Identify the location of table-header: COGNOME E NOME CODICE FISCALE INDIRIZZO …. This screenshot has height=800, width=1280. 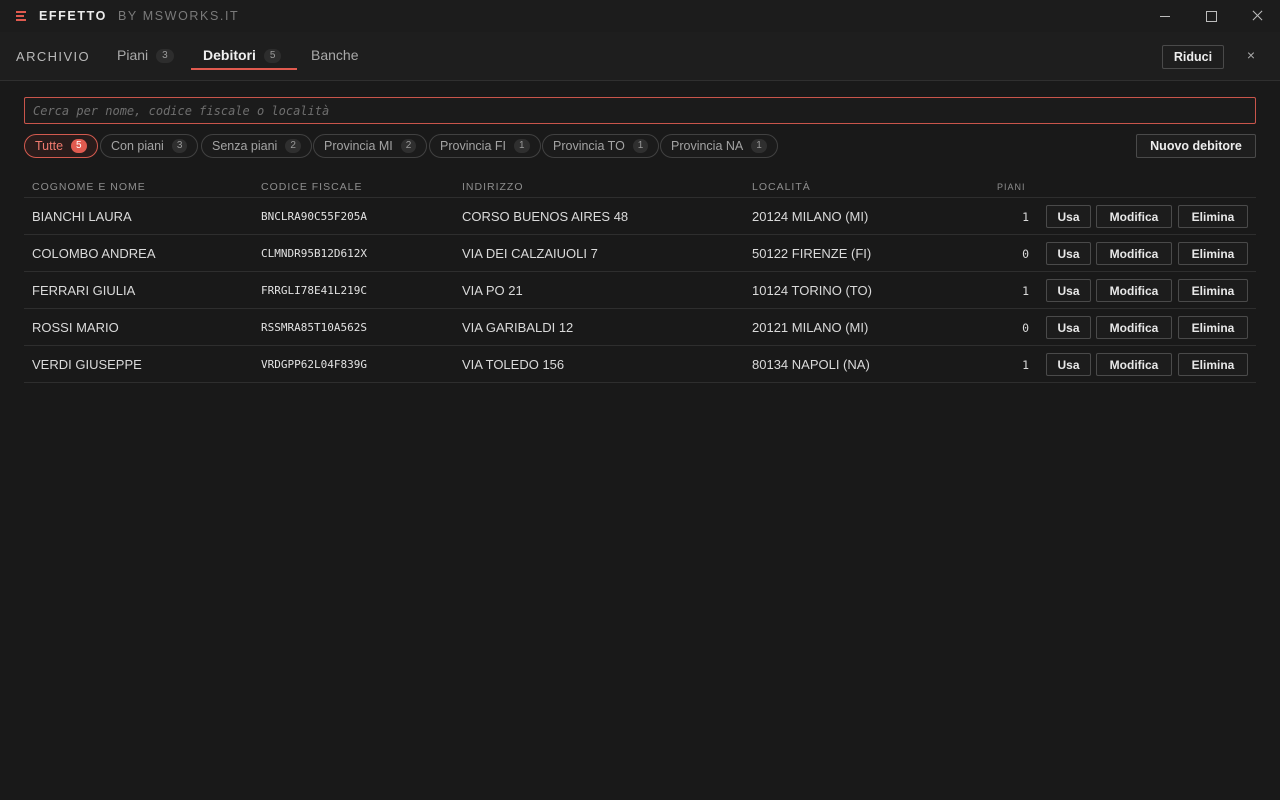
(640, 187).